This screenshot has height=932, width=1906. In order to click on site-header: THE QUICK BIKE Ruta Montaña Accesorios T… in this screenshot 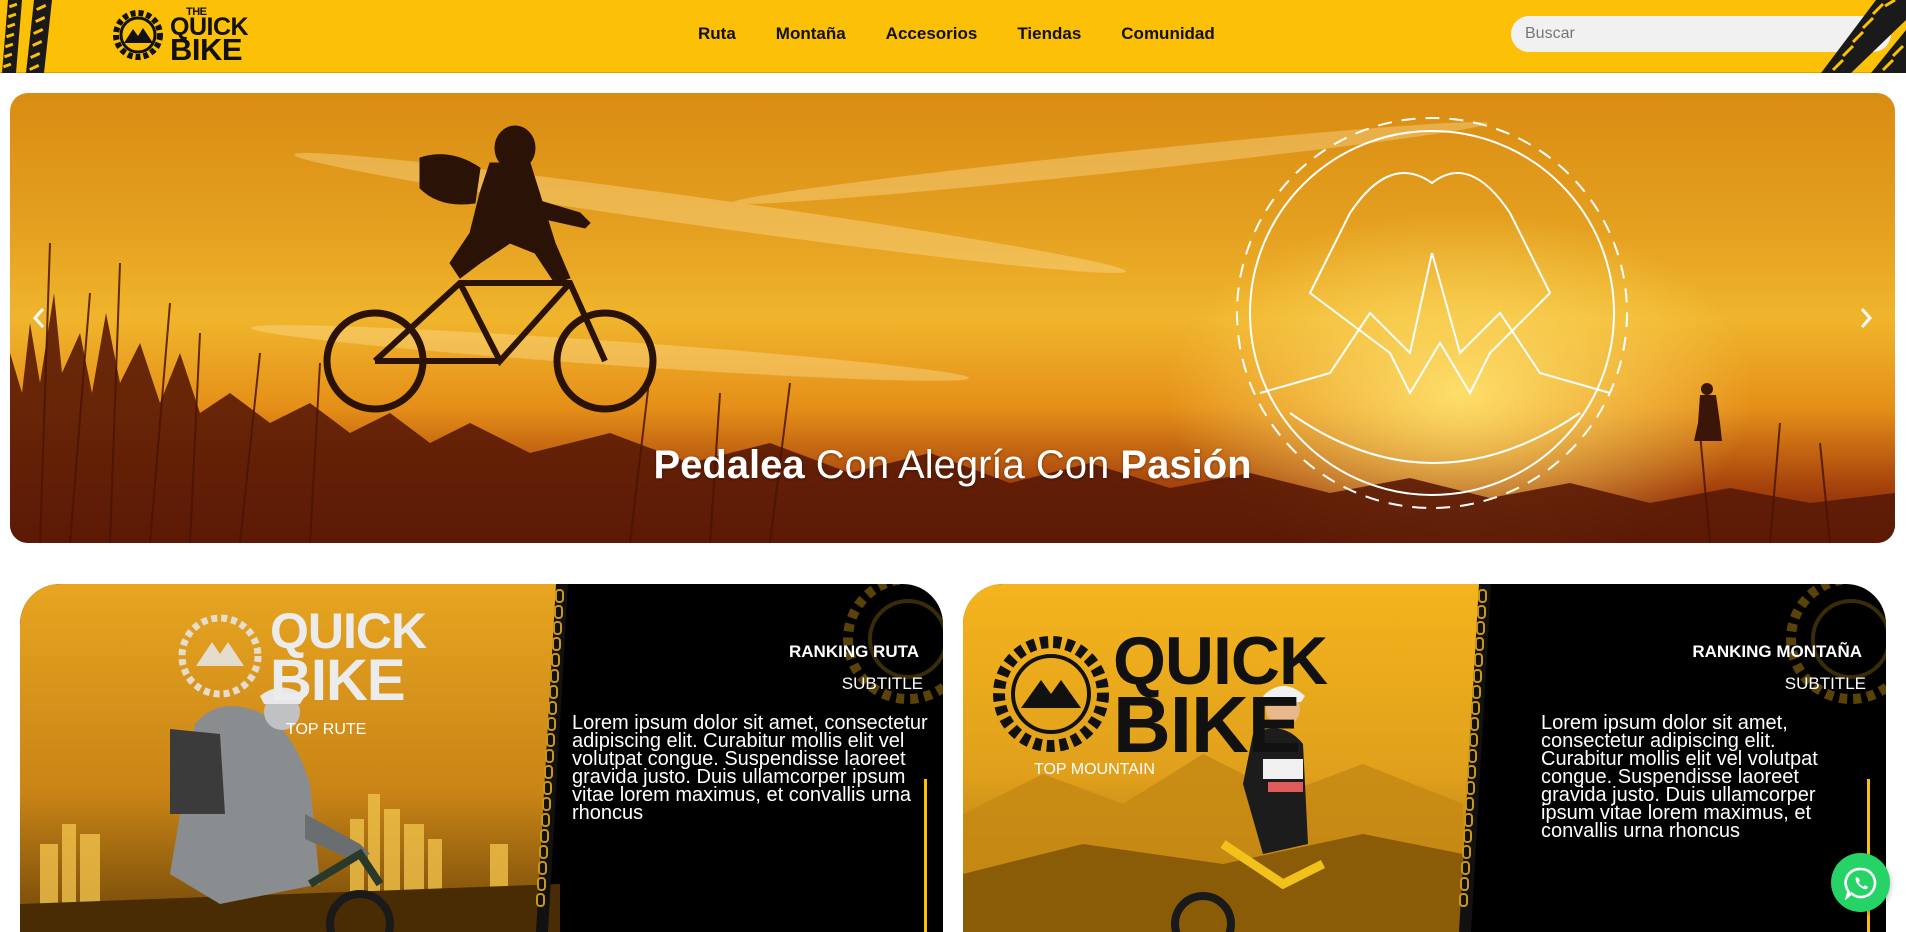, I will do `click(953, 36)`.